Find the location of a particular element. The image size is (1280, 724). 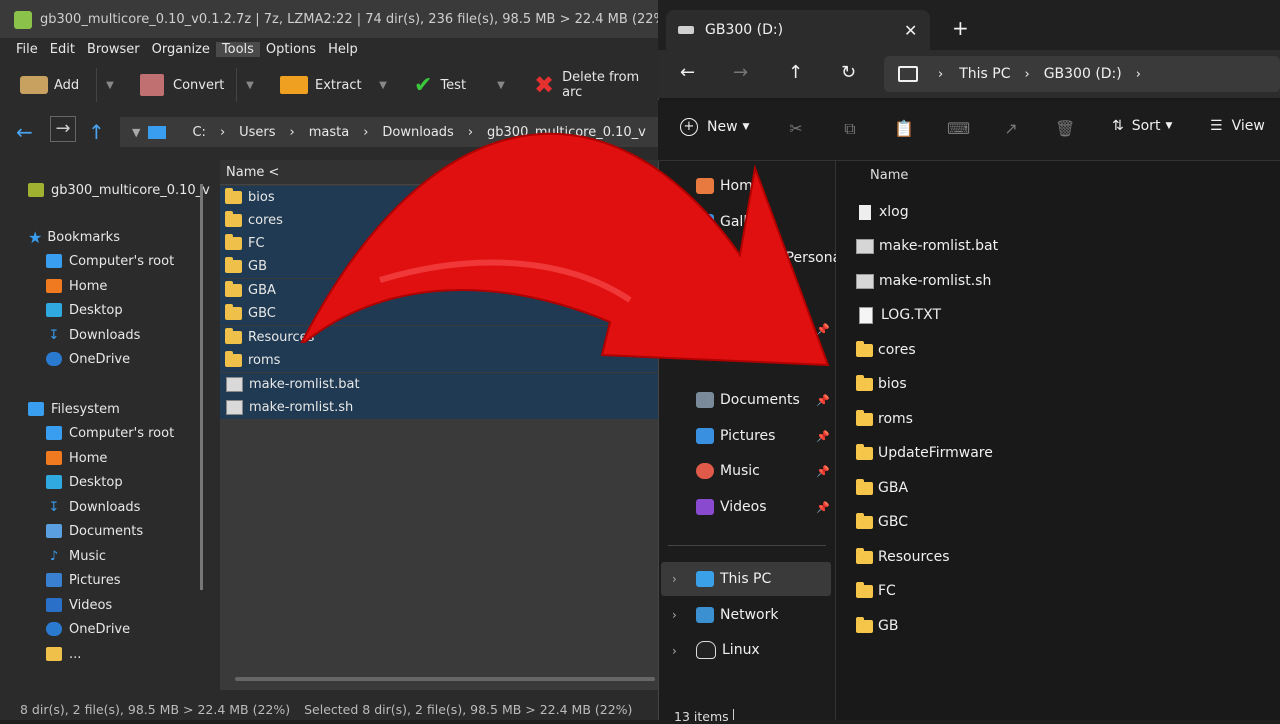

filesystem-header: Filesystem is located at coordinates (74, 409).